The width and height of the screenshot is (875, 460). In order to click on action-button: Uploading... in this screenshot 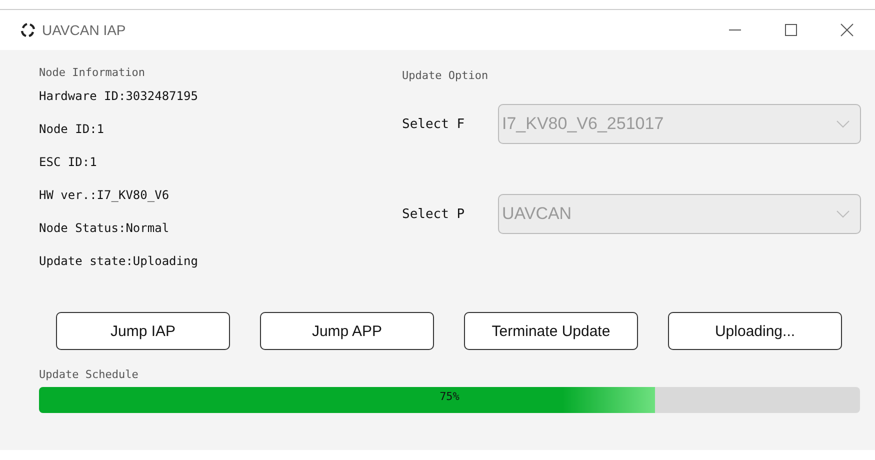, I will do `click(755, 331)`.